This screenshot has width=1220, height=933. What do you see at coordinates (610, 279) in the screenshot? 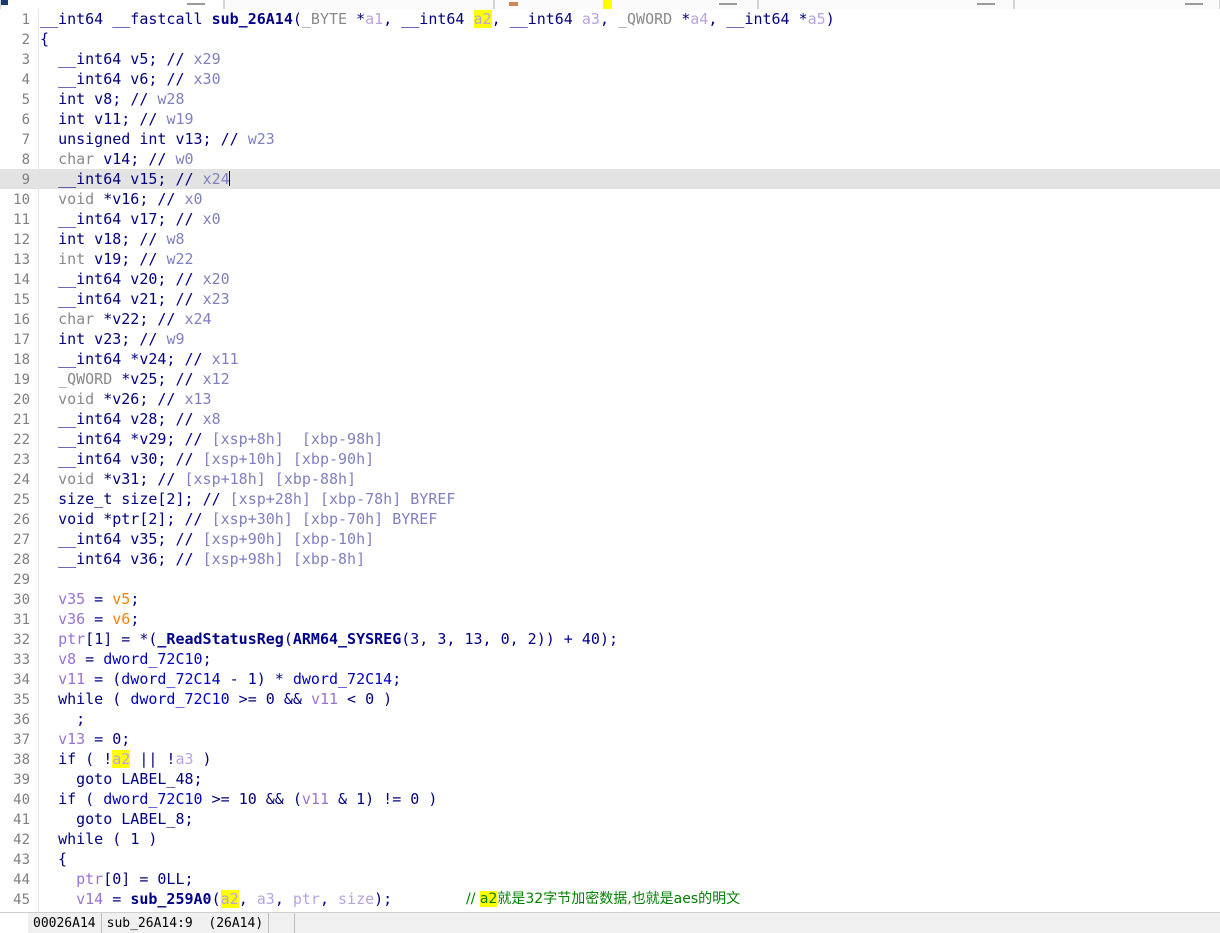
I see `code-line: 14 __int64 v20; // x20` at bounding box center [610, 279].